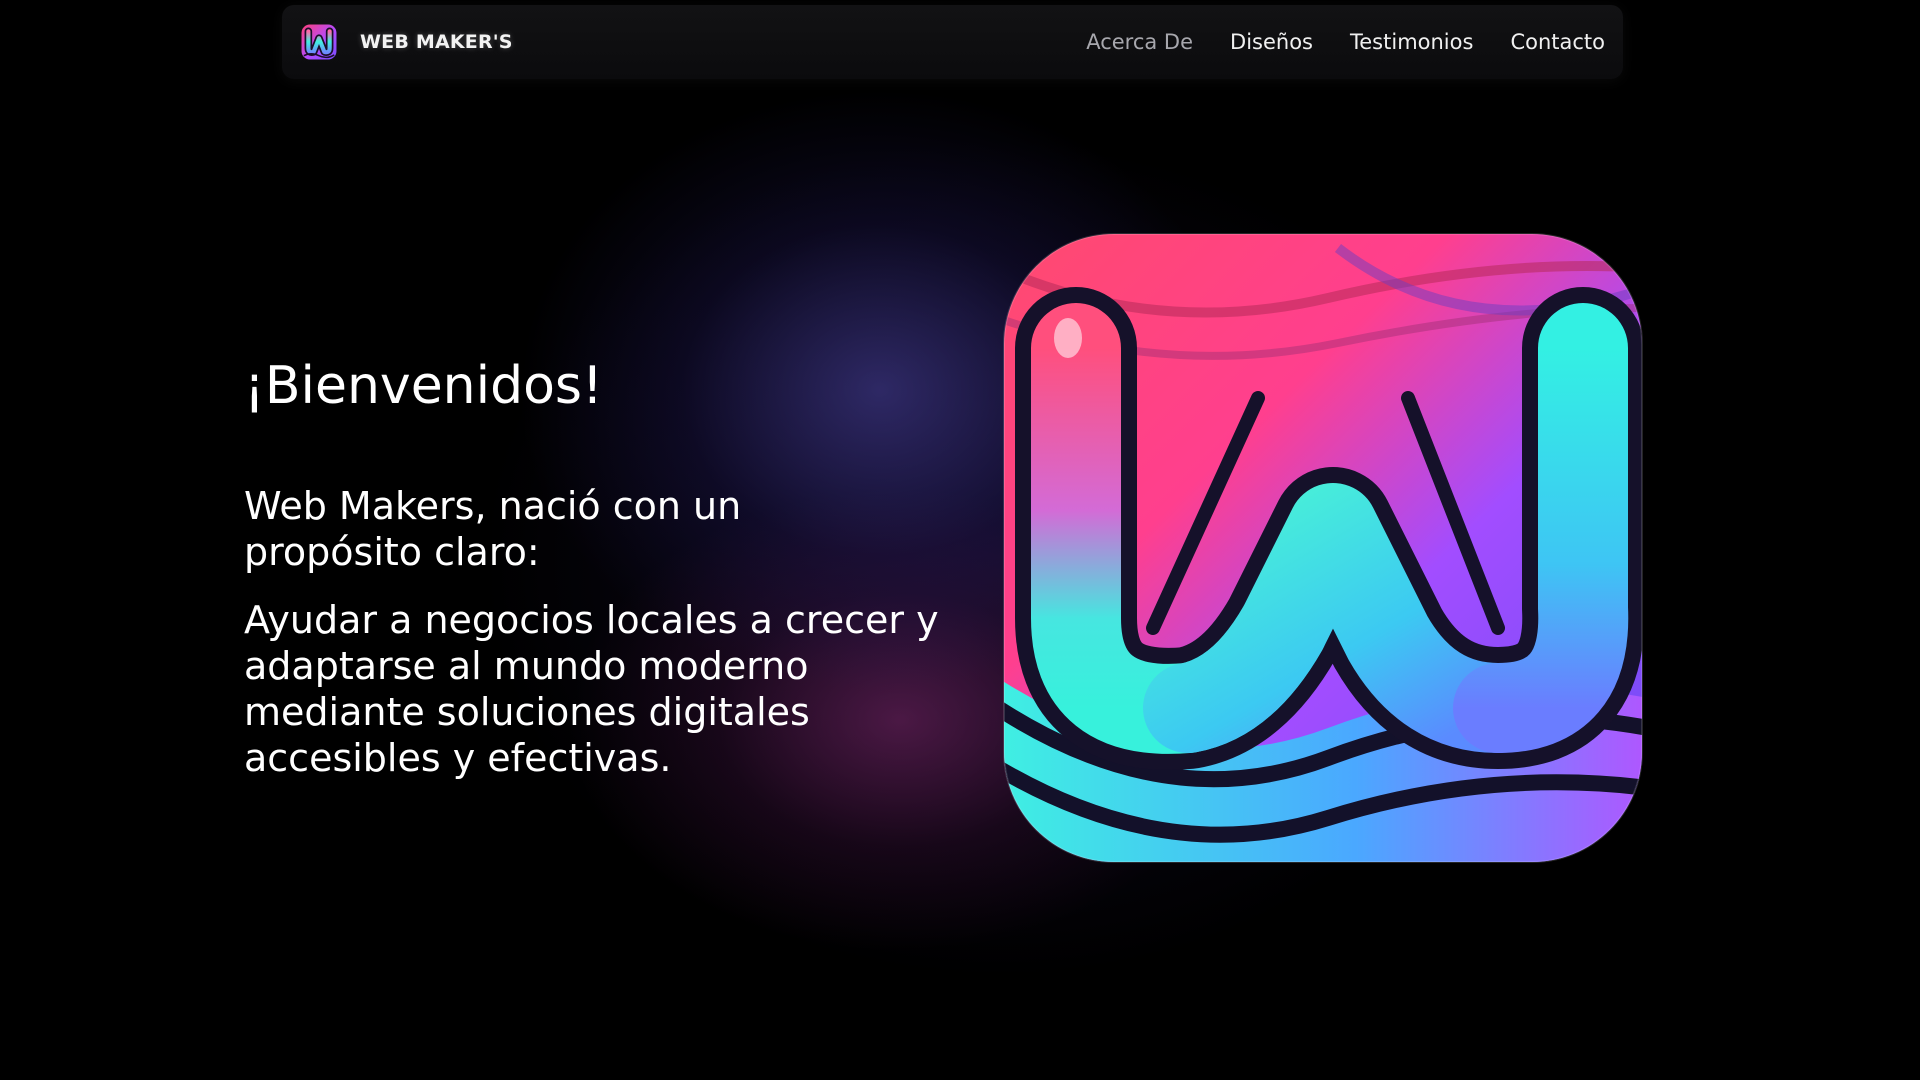 This screenshot has width=1920, height=1080. Describe the element at coordinates (1557, 42) in the screenshot. I see `nav-link-contacto: Contacto` at that location.